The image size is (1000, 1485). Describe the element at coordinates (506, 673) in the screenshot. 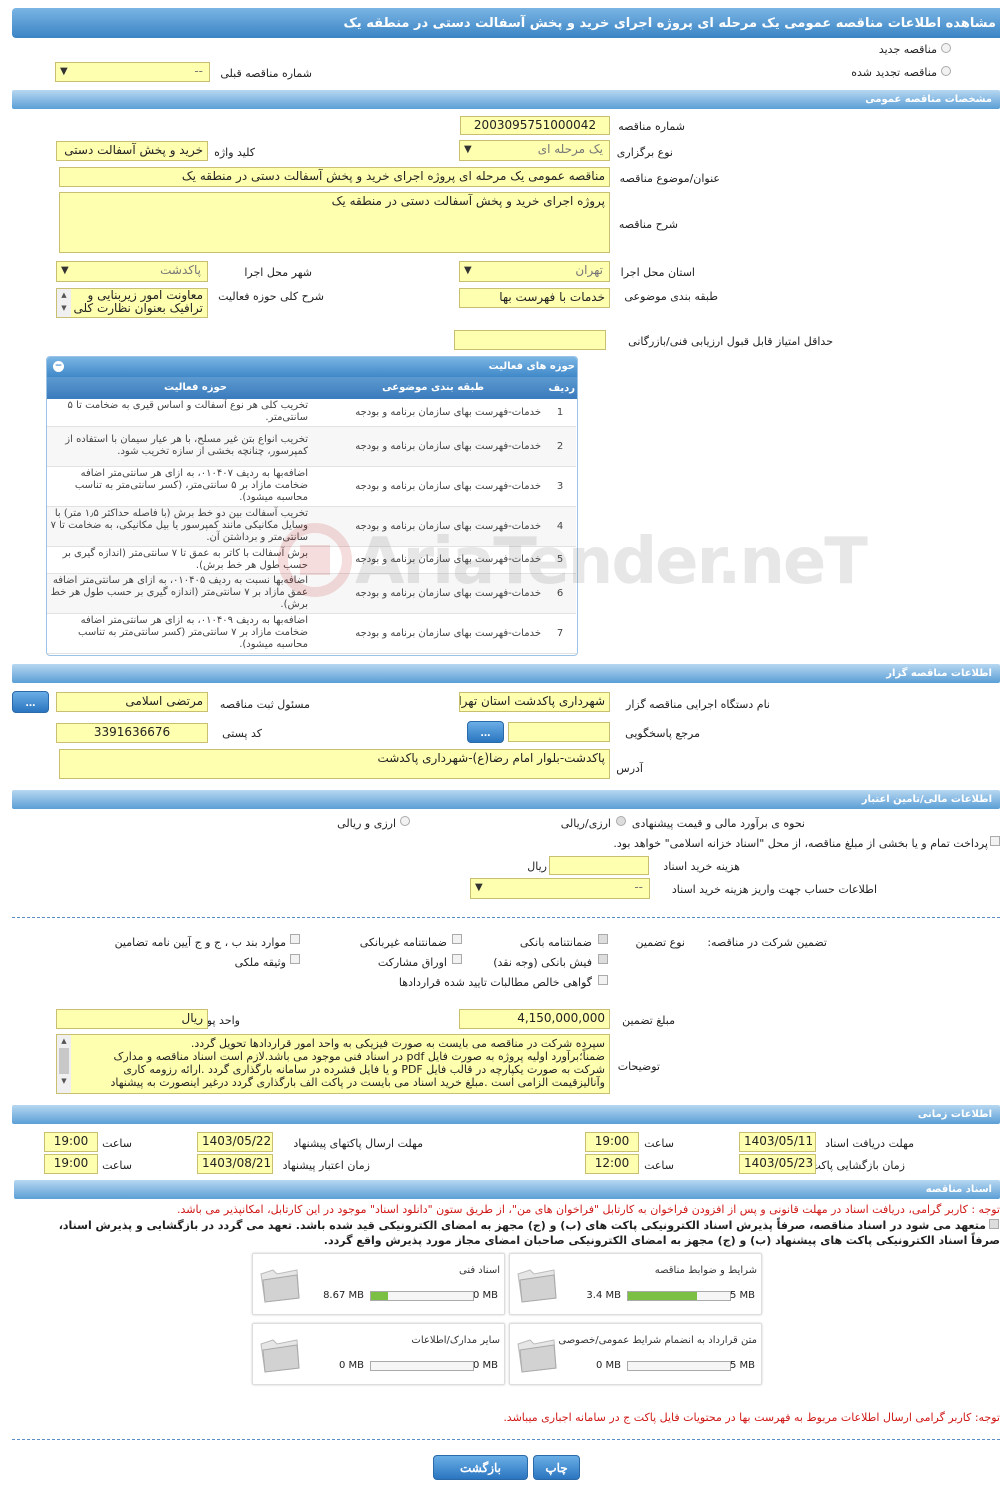

I see `section-organizer: اطلاعات مناقصه گزار` at that location.